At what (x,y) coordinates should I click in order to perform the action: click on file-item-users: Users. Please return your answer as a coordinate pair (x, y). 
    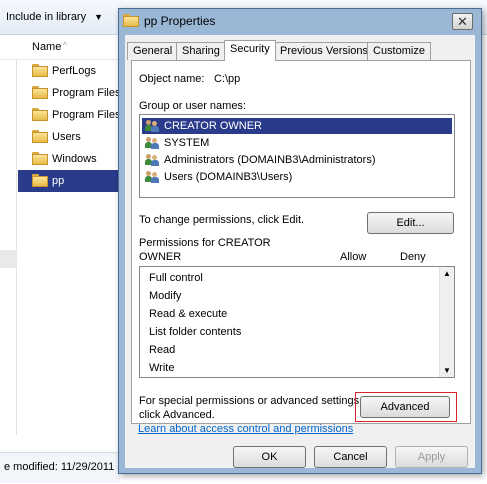
    Looking at the image, I should click on (69, 137).